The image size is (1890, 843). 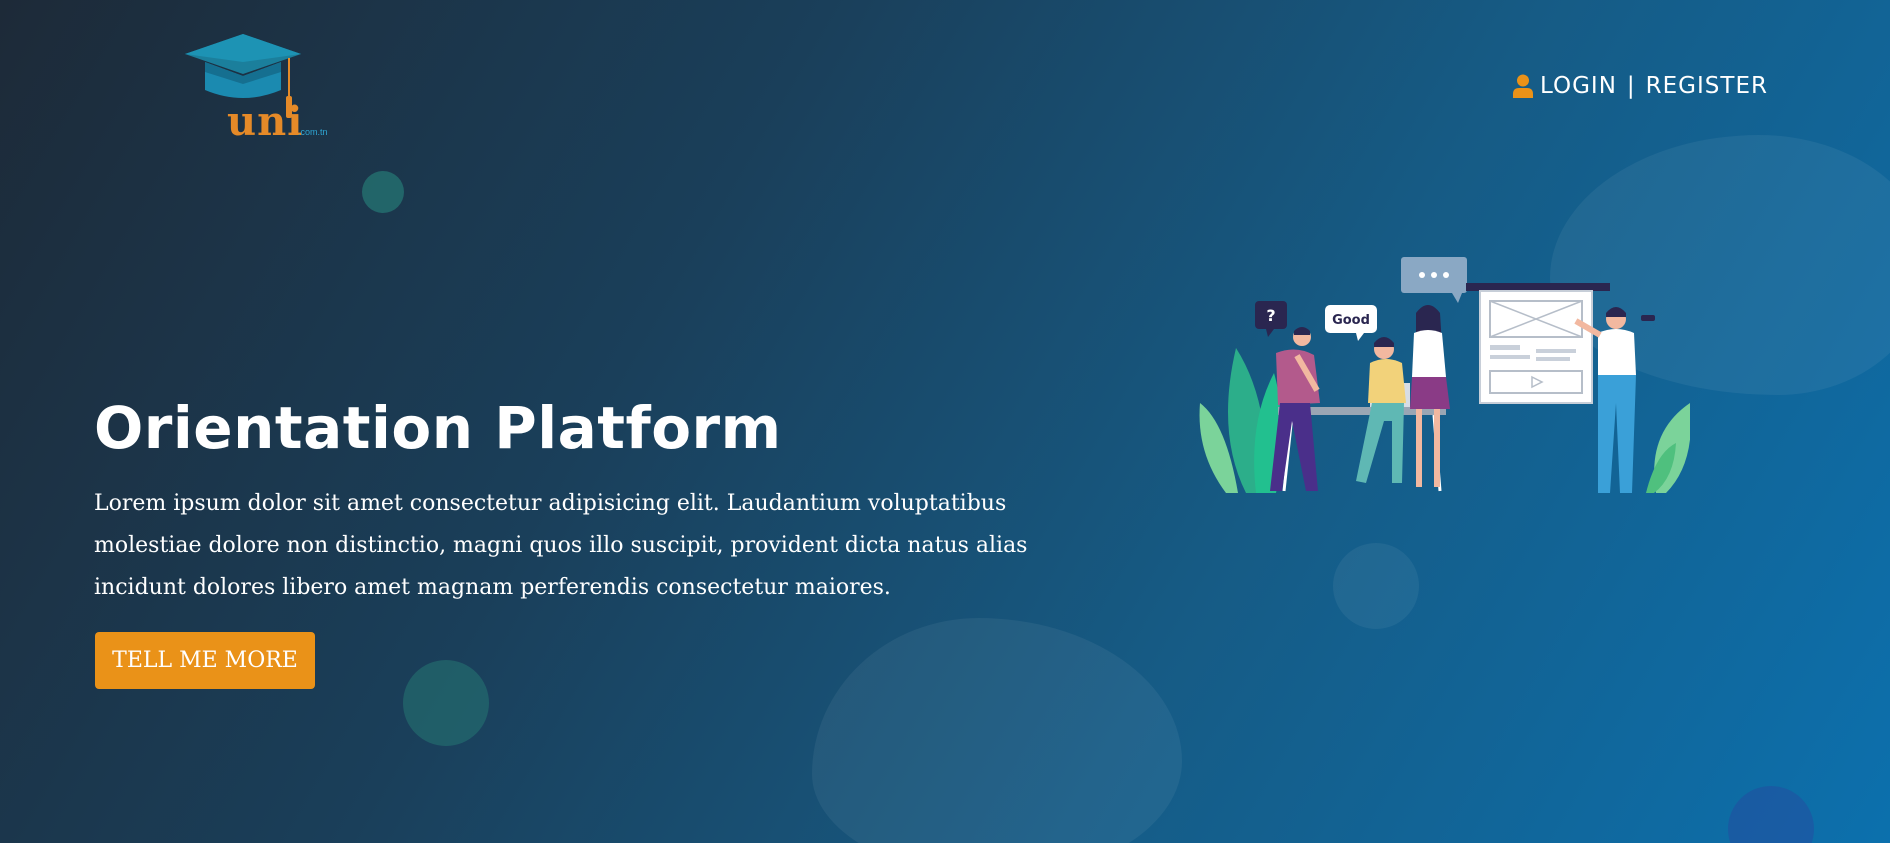 I want to click on tell-me-more-button: TELL ME MORE, so click(x=205, y=660).